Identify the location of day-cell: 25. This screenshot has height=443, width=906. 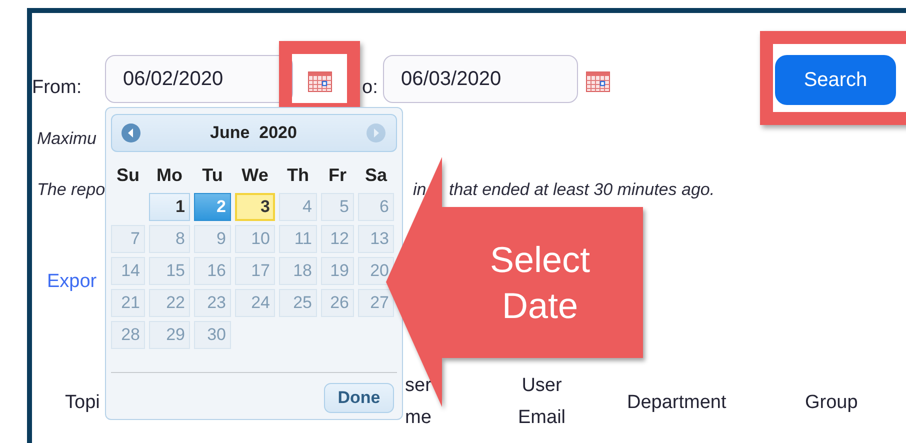
(298, 303).